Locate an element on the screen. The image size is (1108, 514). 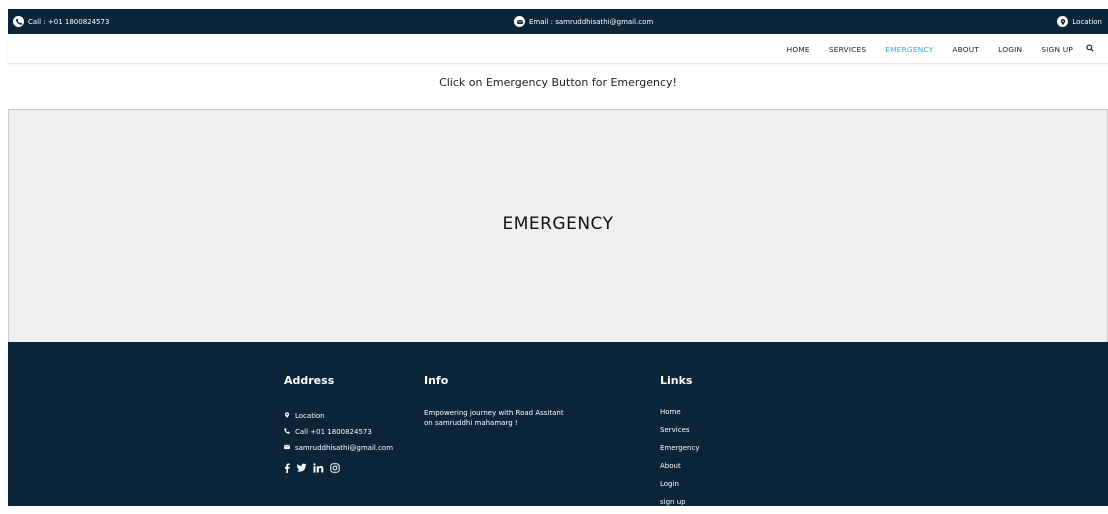
topbar-location: Location is located at coordinates (1079, 21).